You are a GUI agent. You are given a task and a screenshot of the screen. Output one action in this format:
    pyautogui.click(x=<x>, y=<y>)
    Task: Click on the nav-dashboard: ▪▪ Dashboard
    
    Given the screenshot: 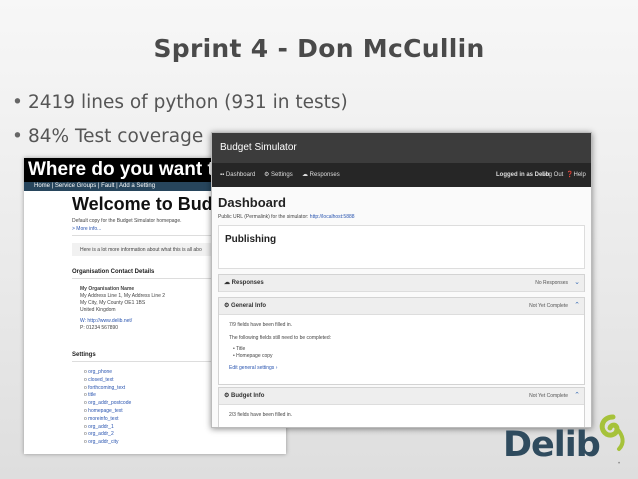 What is the action you would take?
    pyautogui.click(x=237, y=175)
    